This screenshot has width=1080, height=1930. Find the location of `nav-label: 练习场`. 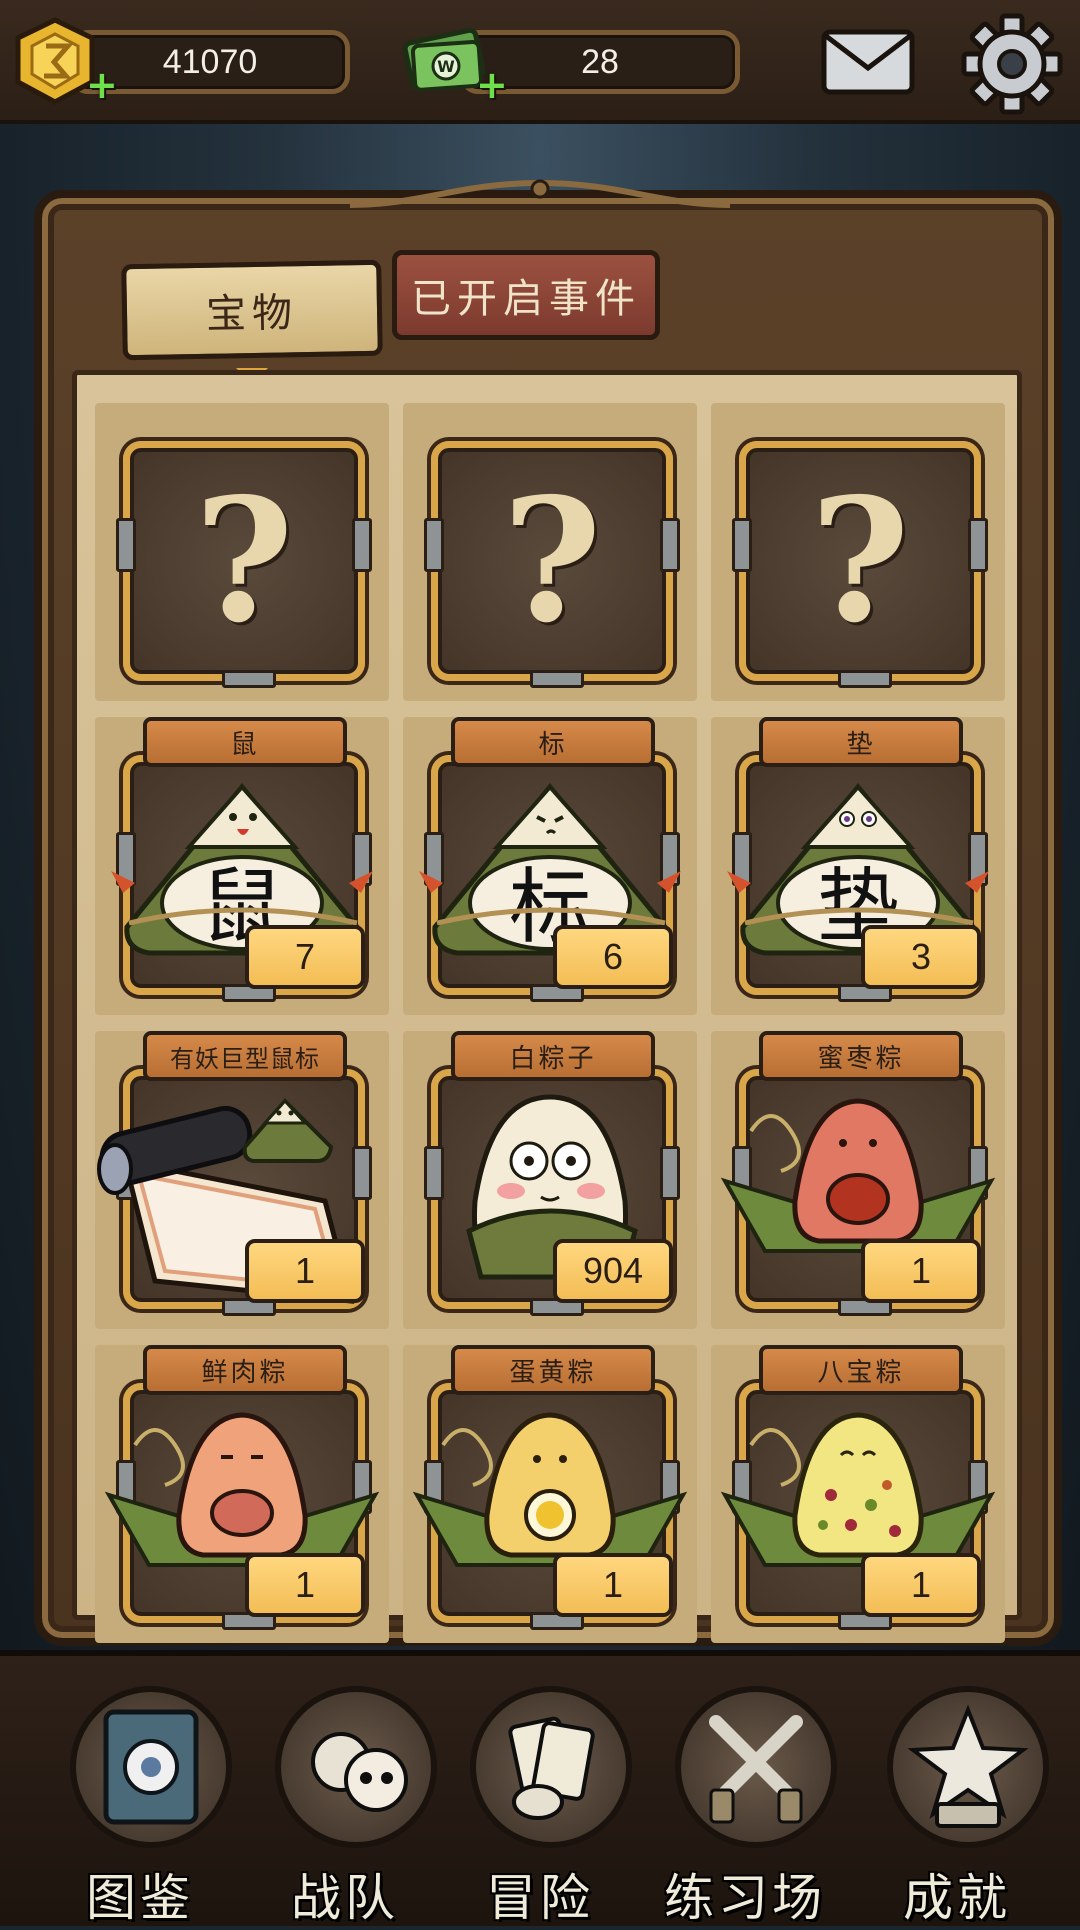

nav-label: 练习场 is located at coordinates (745, 1898).